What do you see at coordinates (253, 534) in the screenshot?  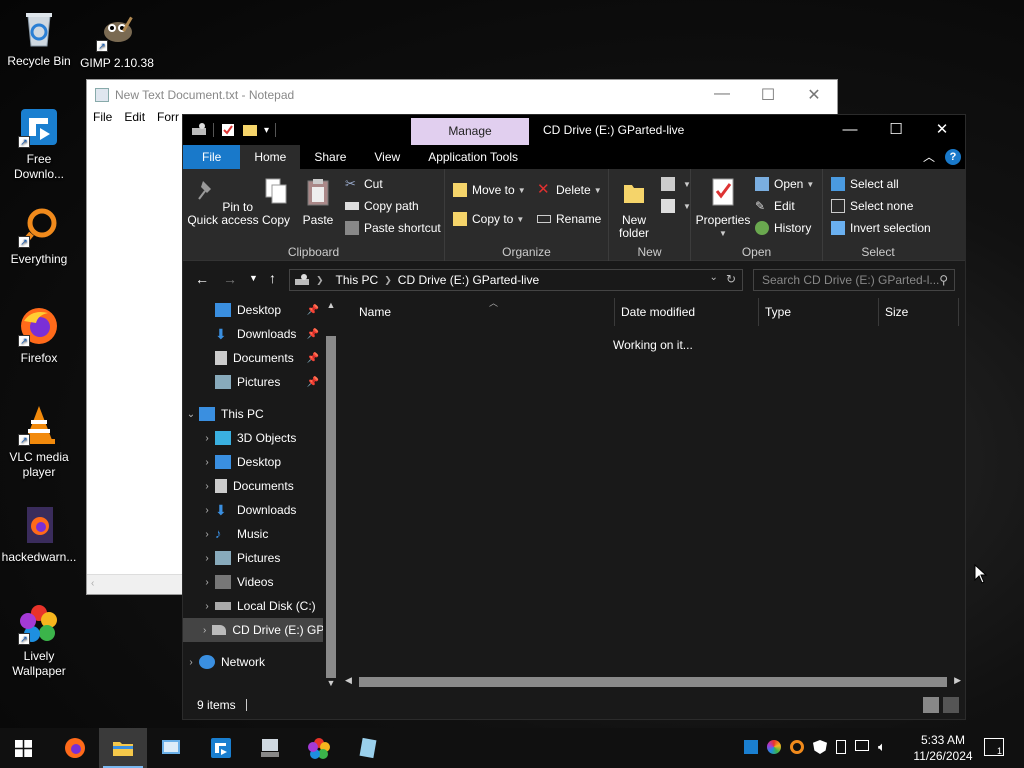 I see `nav-item-music: › ♪ Music` at bounding box center [253, 534].